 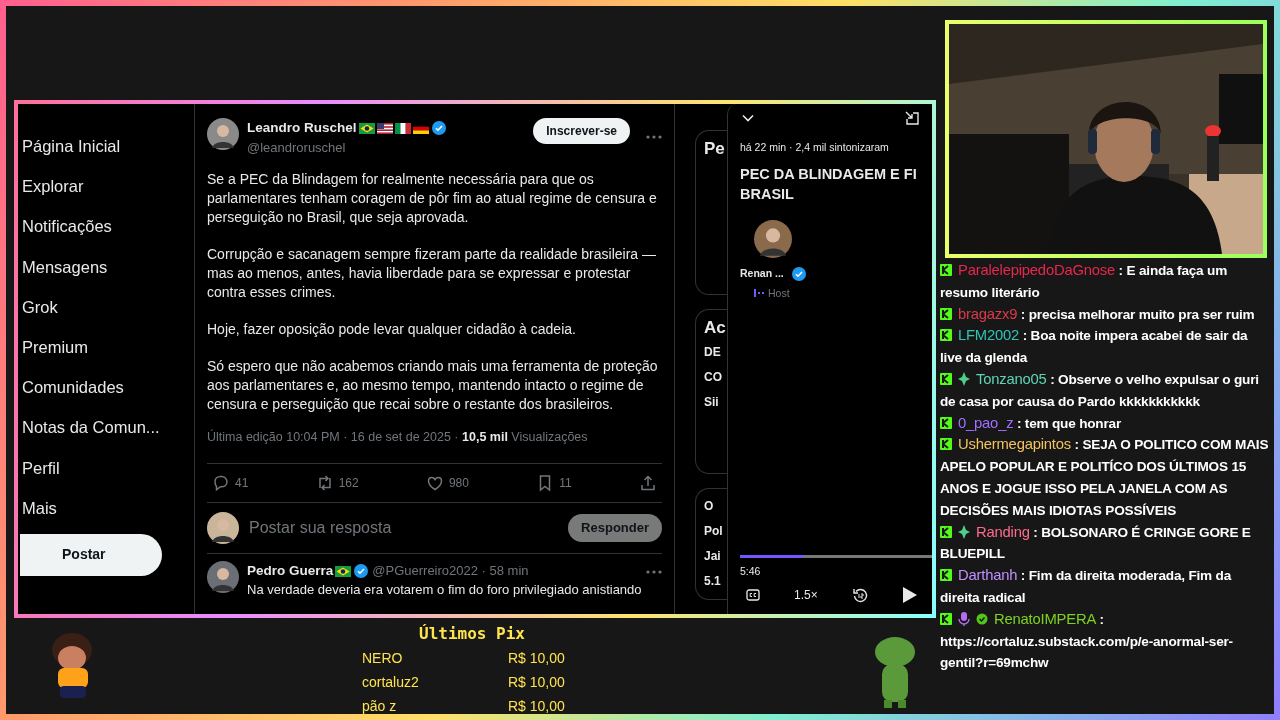 What do you see at coordinates (1105, 423) in the screenshot?
I see `chat-message: 0_pao_z : tem que honrar` at bounding box center [1105, 423].